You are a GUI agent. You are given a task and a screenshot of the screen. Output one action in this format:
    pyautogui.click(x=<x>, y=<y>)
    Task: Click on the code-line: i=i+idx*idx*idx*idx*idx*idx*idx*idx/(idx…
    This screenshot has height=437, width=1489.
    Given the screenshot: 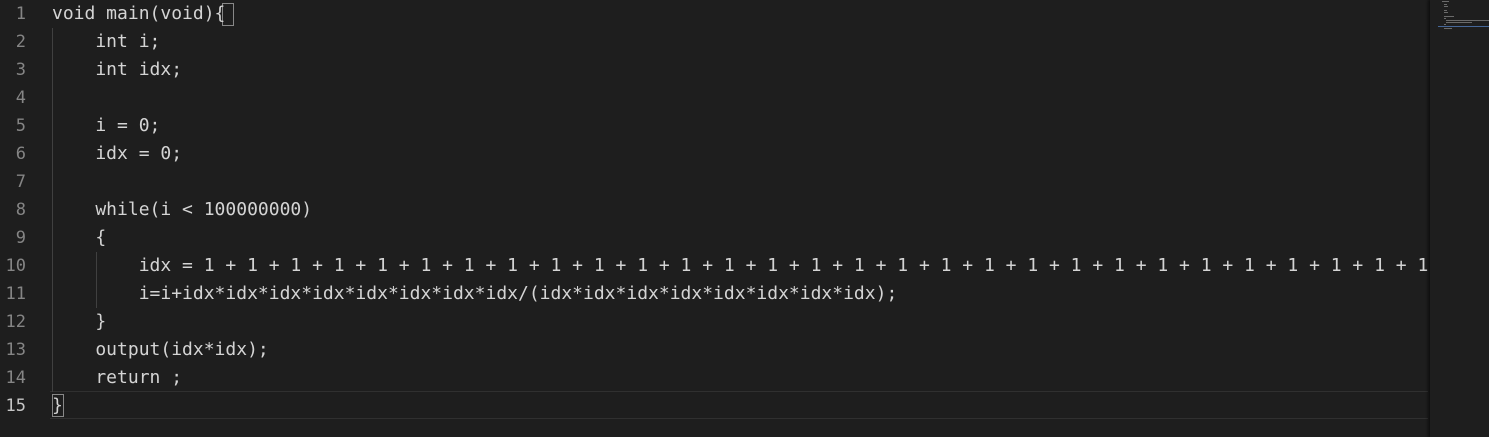 What is the action you would take?
    pyautogui.click(x=475, y=294)
    